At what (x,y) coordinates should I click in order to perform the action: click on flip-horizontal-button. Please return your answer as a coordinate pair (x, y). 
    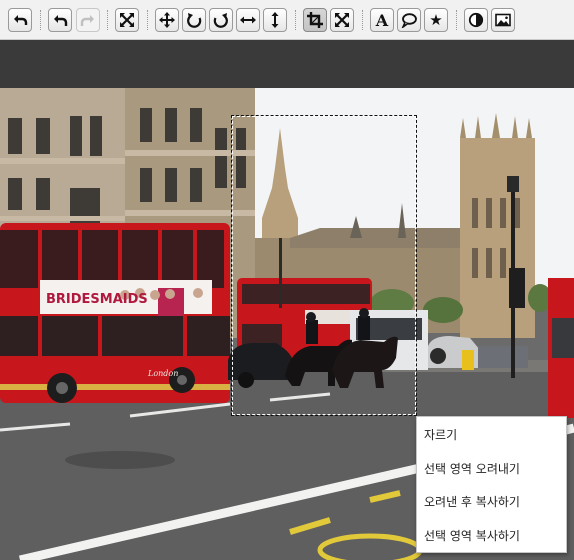
    Looking at the image, I should click on (248, 20).